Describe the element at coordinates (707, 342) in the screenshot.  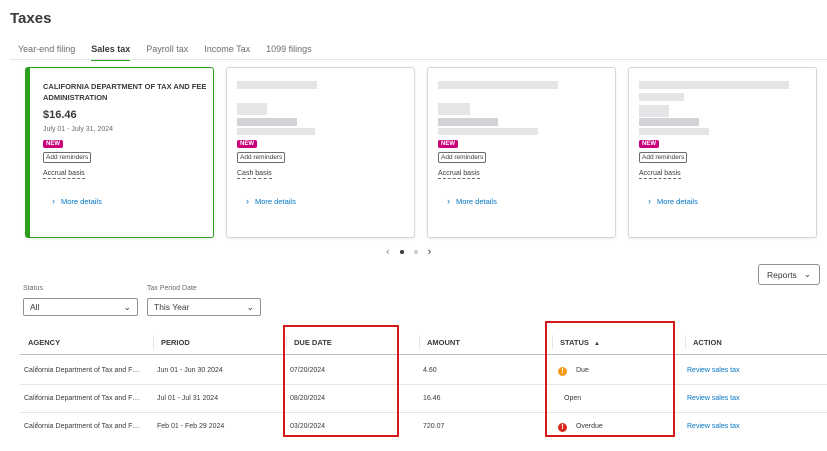
I see `column-header-action: ACTION` at that location.